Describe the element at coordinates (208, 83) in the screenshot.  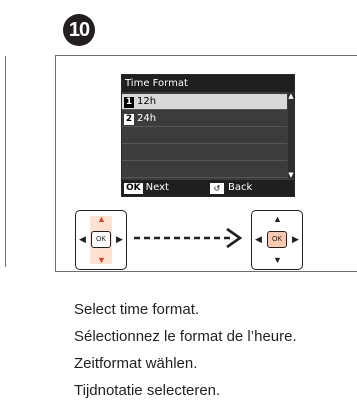
I see `lcd-title: Time Format` at that location.